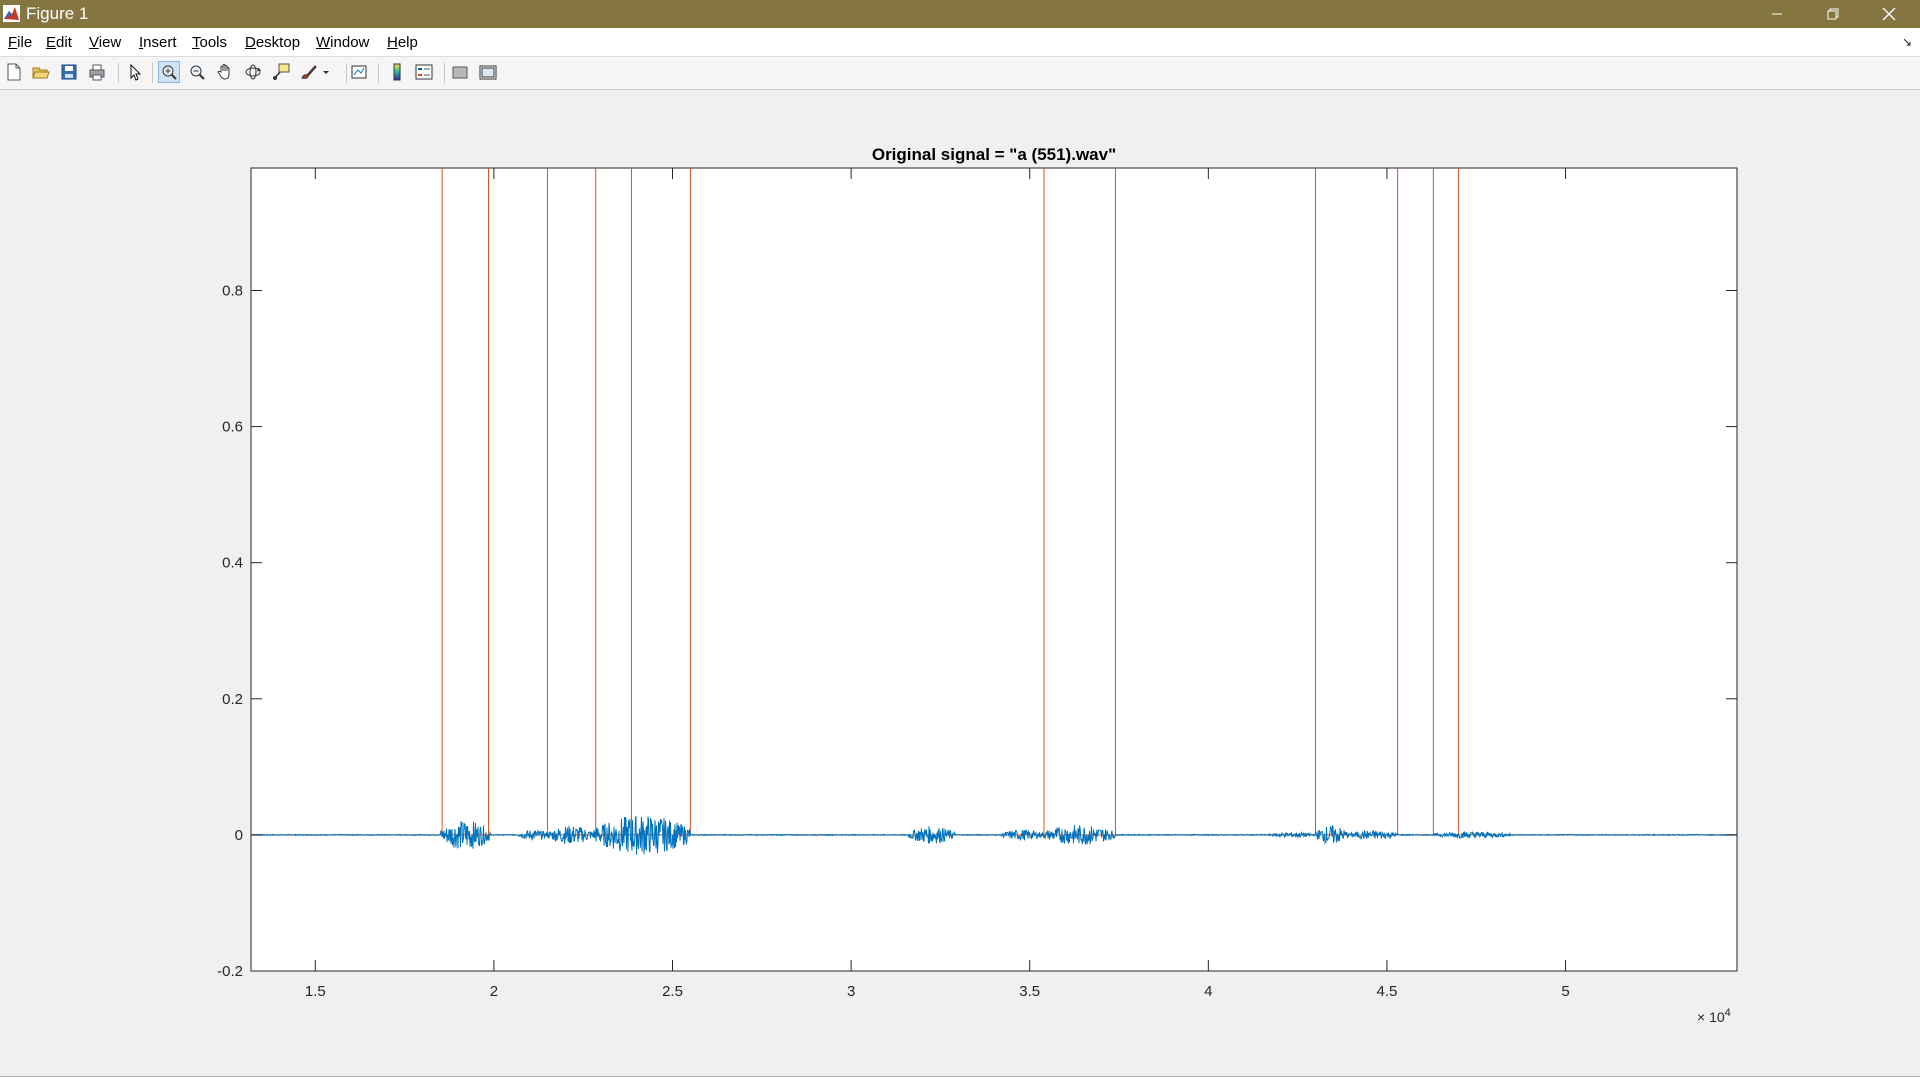  Describe the element at coordinates (278, 42) in the screenshot. I see `menu-desktop-label: esktop` at that location.